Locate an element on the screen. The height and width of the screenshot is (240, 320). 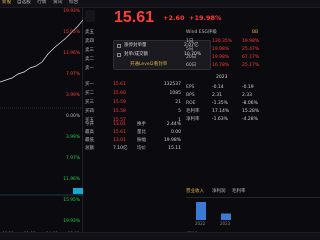
fin-value: 2.33 is located at coordinates (247, 95).